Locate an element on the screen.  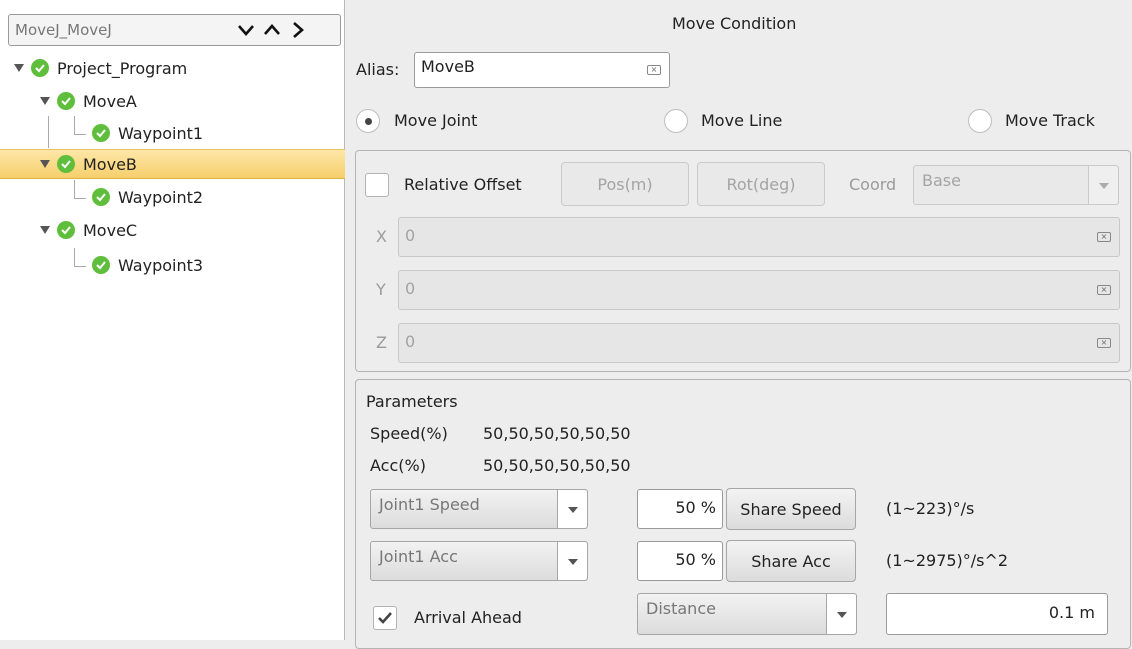
panel-title: Move Condition is located at coordinates (734, 23).